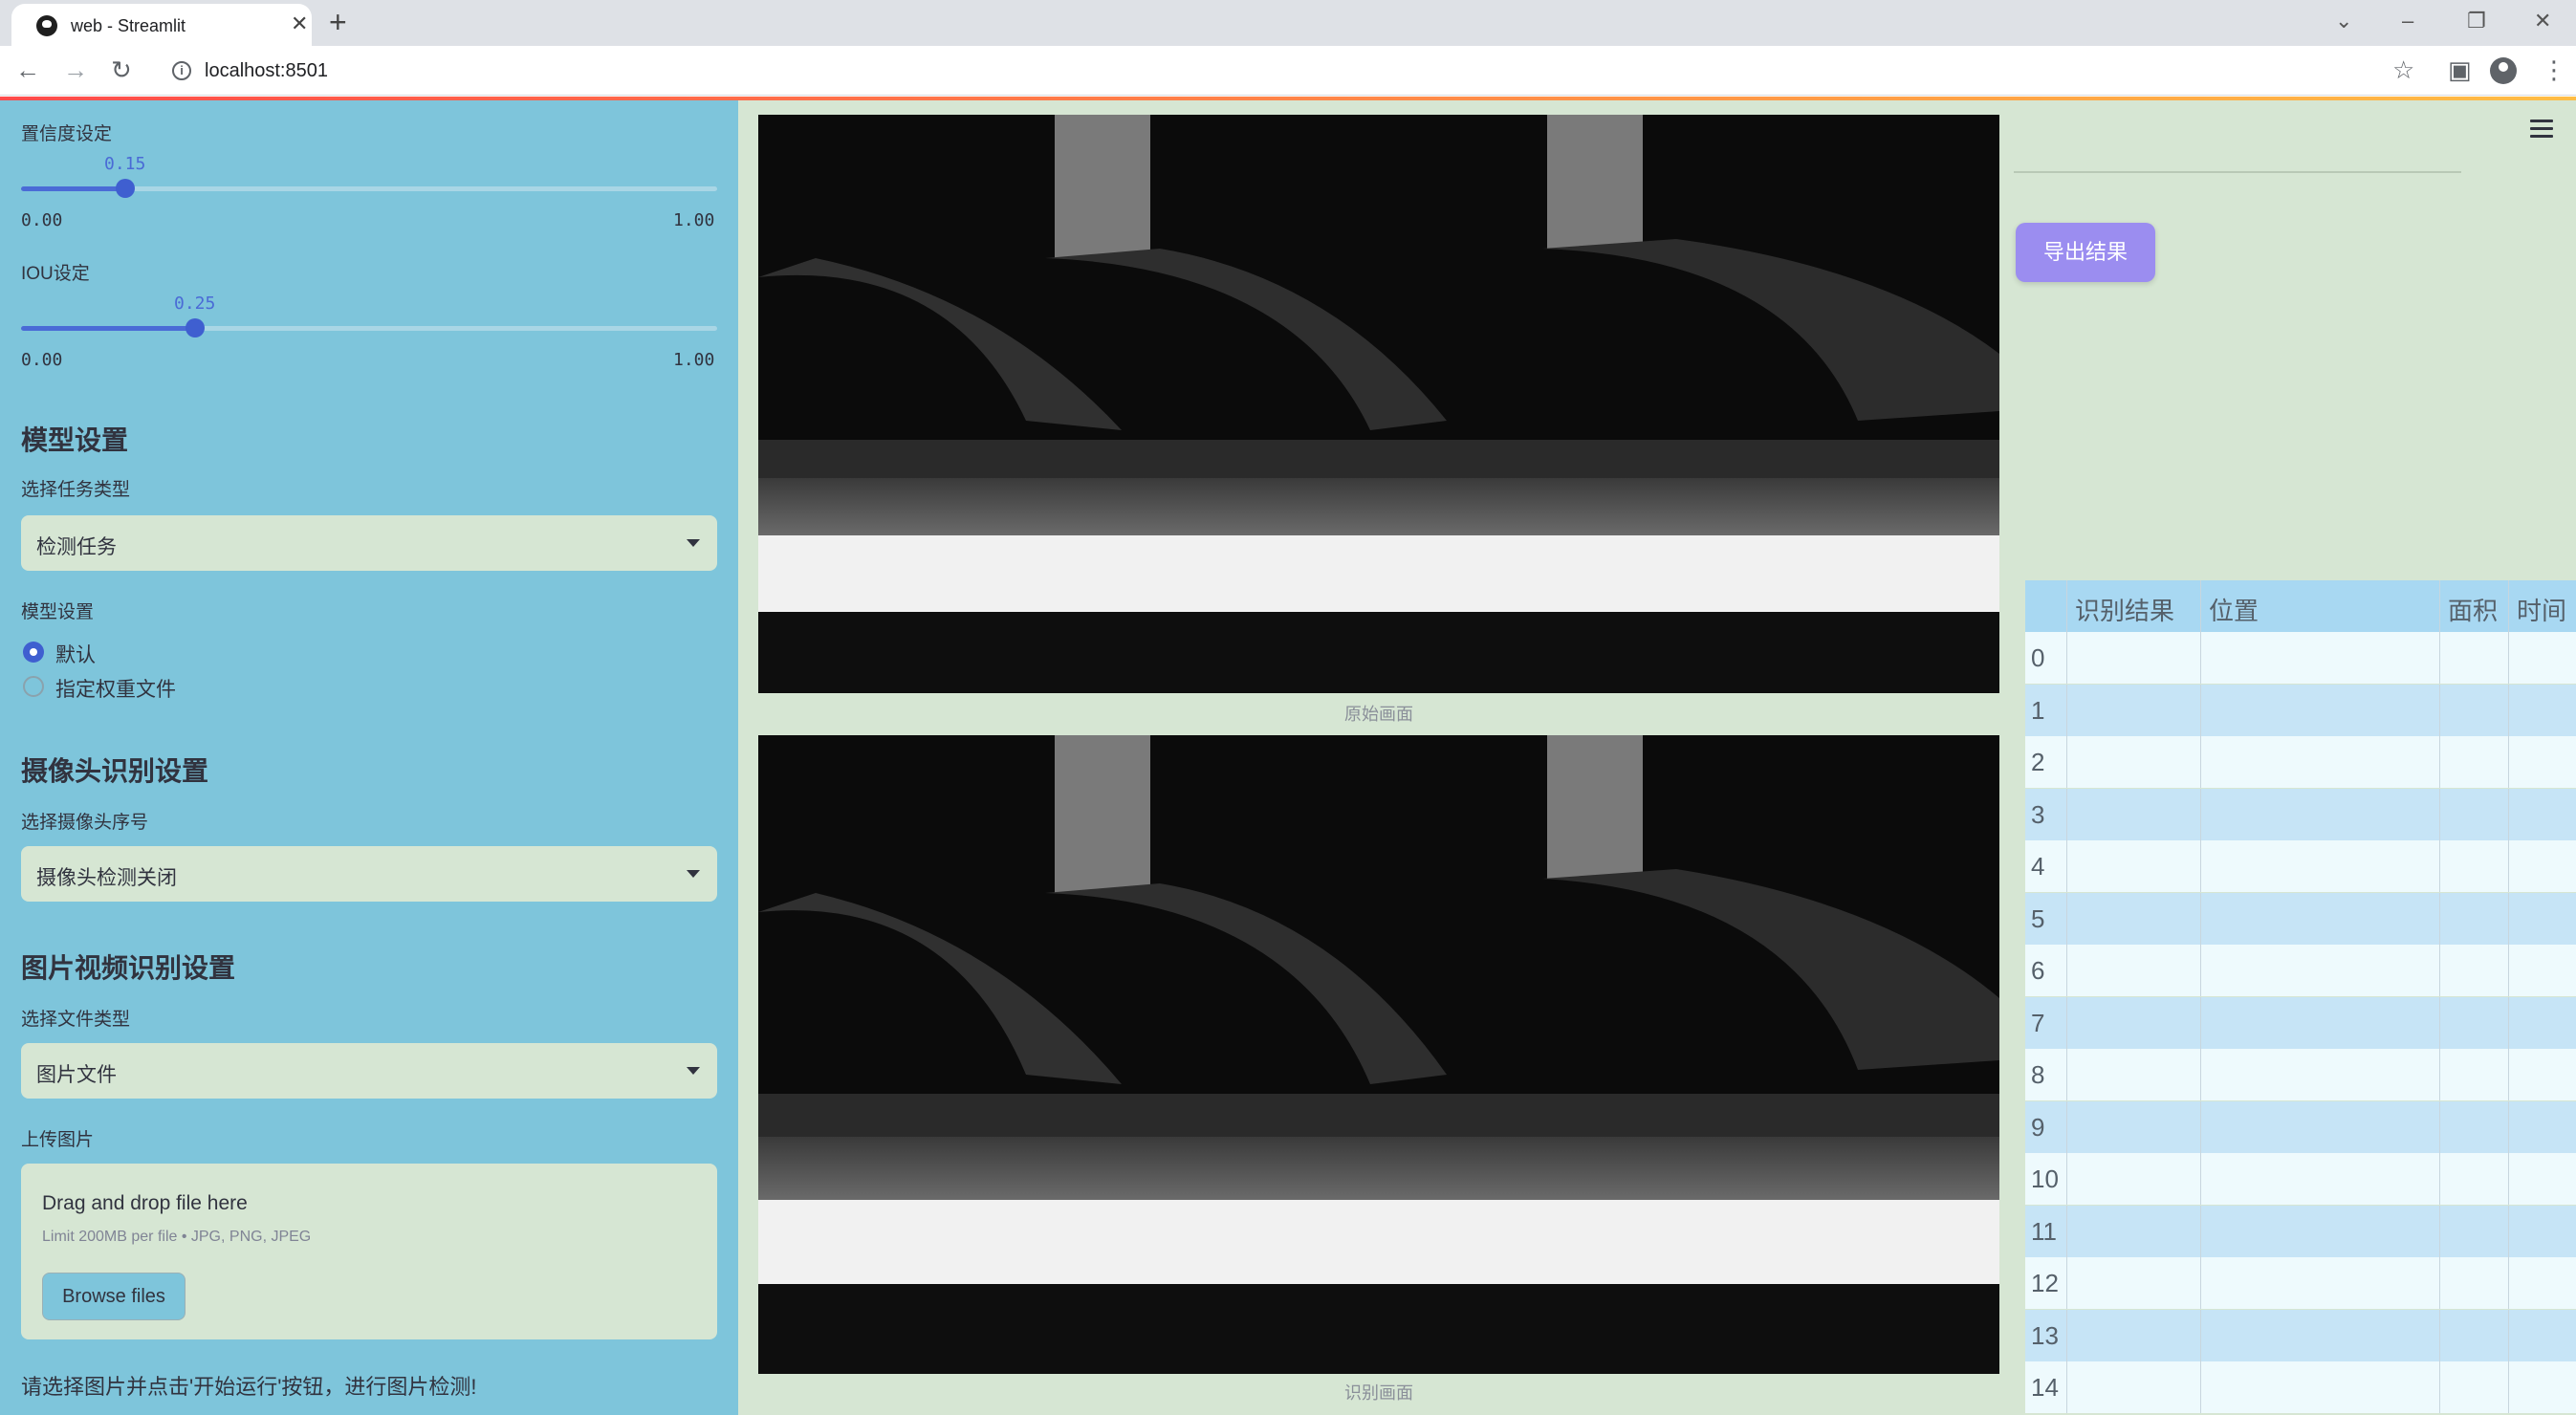 This screenshot has width=2576, height=1415. I want to click on table-row: 0, so click(2300, 658).